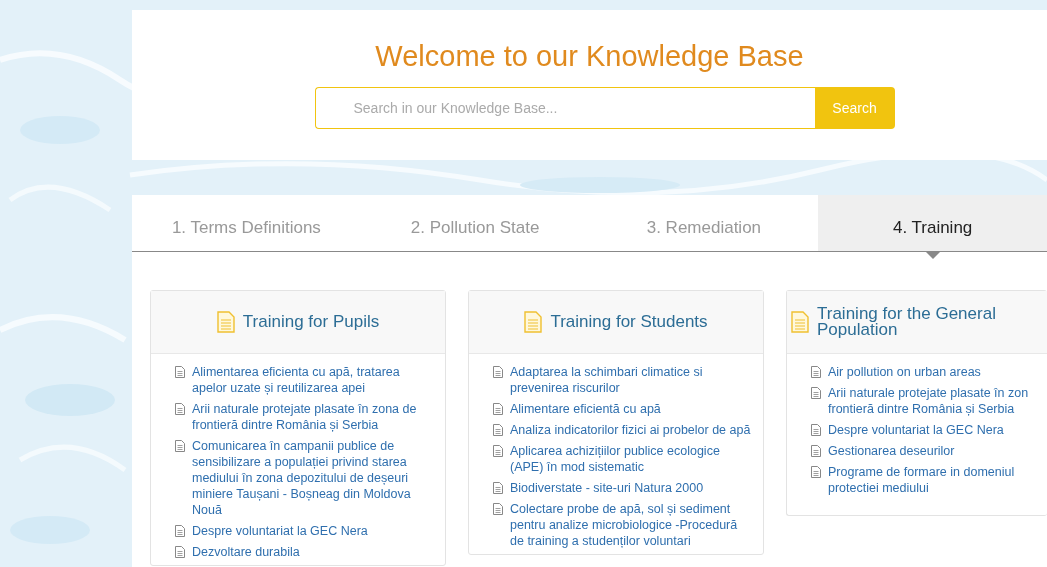 Image resolution: width=1047 pixels, height=567 pixels. Describe the element at coordinates (312, 417) in the screenshot. I see `article-link: Arii naturale protejate plasate în zona de frontieră dintre România și Serbia` at that location.